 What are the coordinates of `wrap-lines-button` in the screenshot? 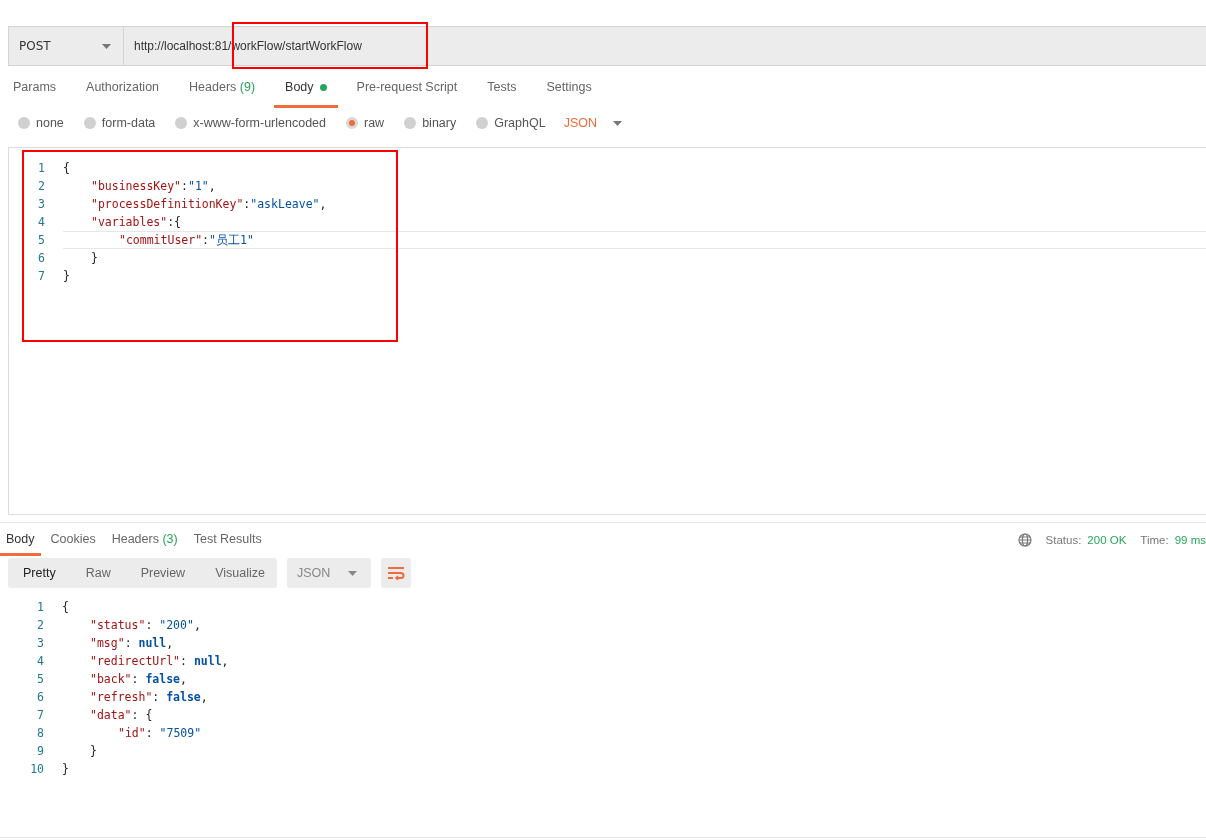 It's located at (396, 573).